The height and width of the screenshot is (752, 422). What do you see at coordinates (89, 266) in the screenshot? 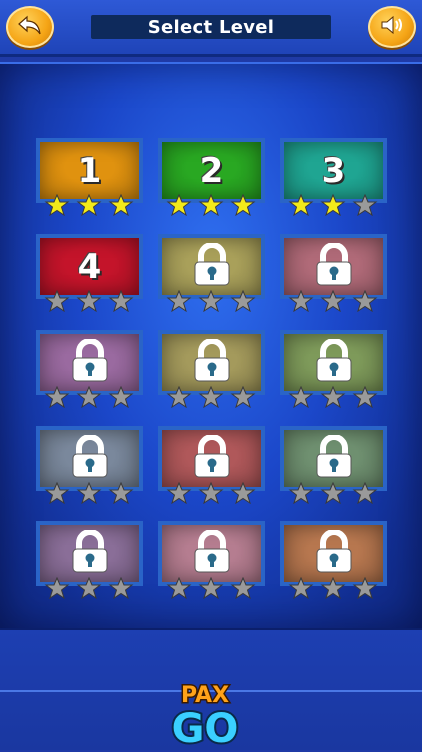
I see `level-number: 4` at bounding box center [89, 266].